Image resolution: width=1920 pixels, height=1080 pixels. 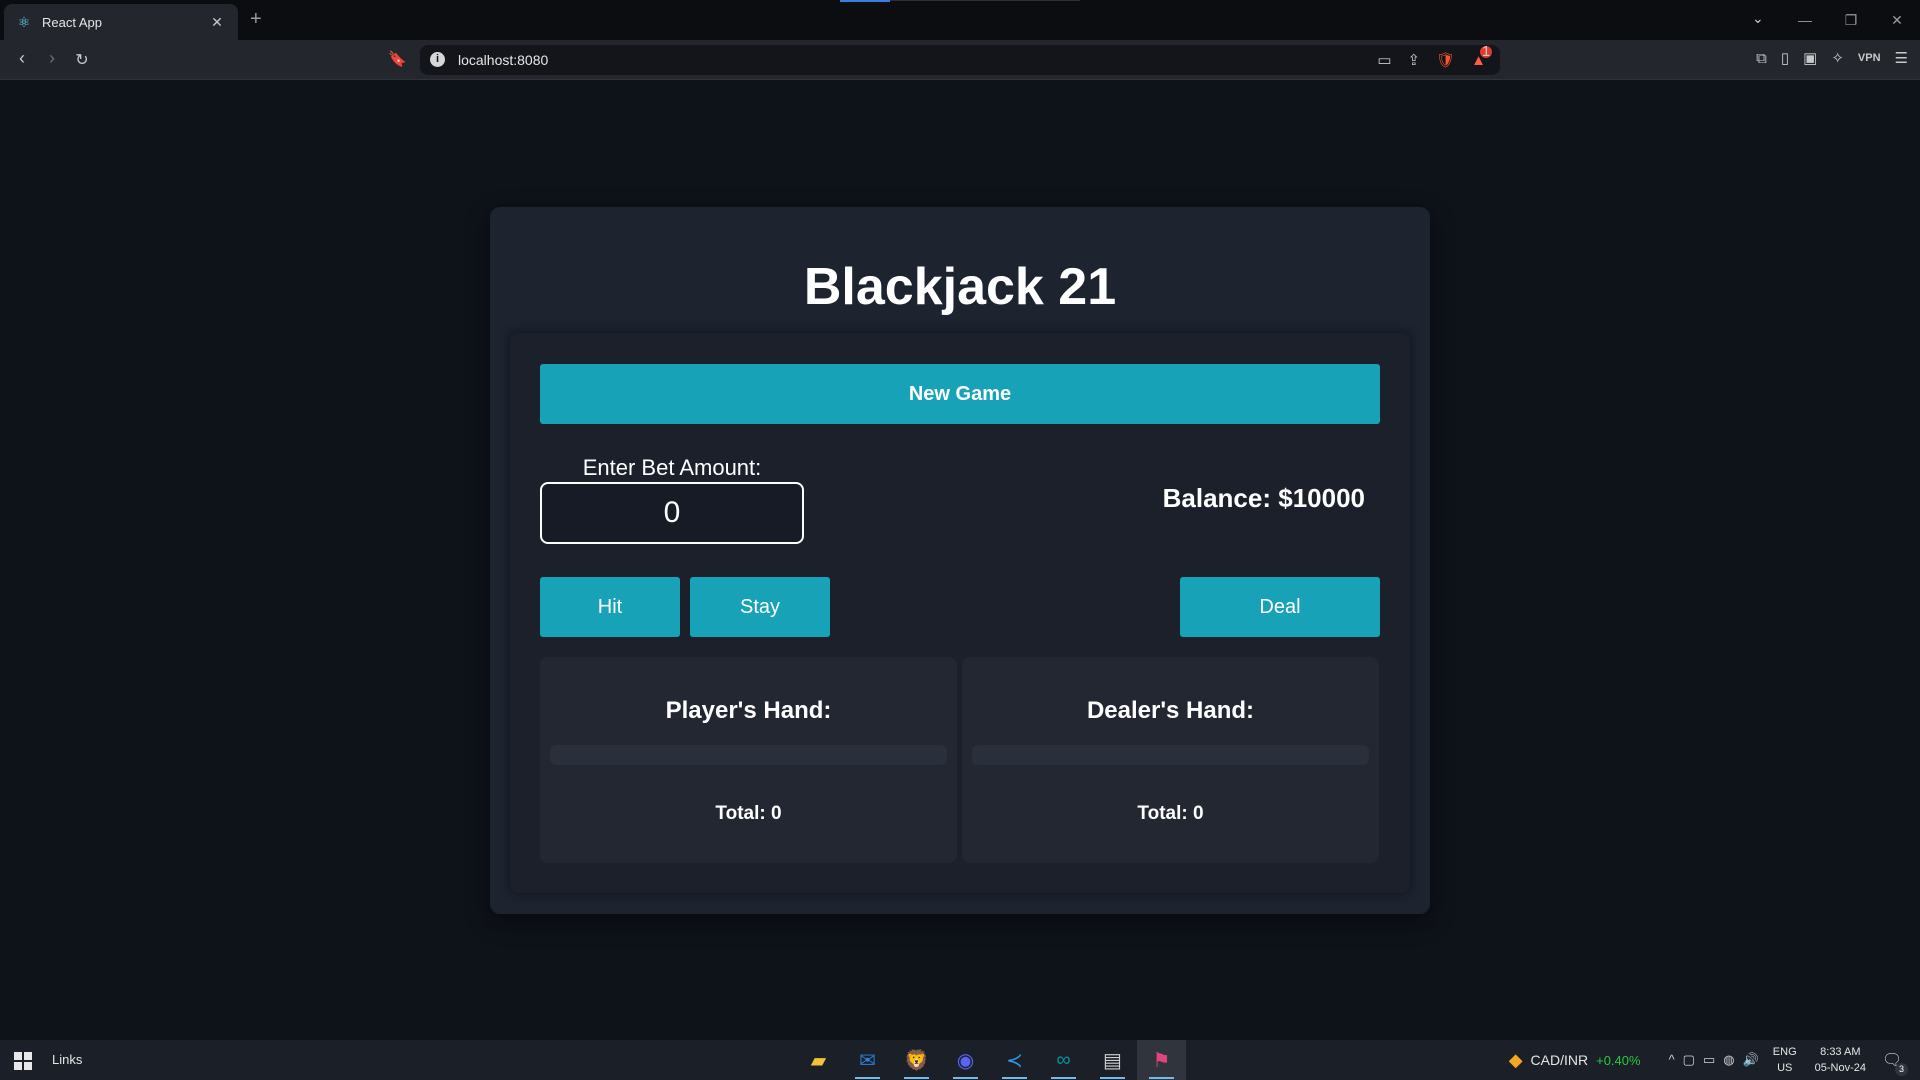 I want to click on outlook-icon: ✉, so click(x=867, y=1060).